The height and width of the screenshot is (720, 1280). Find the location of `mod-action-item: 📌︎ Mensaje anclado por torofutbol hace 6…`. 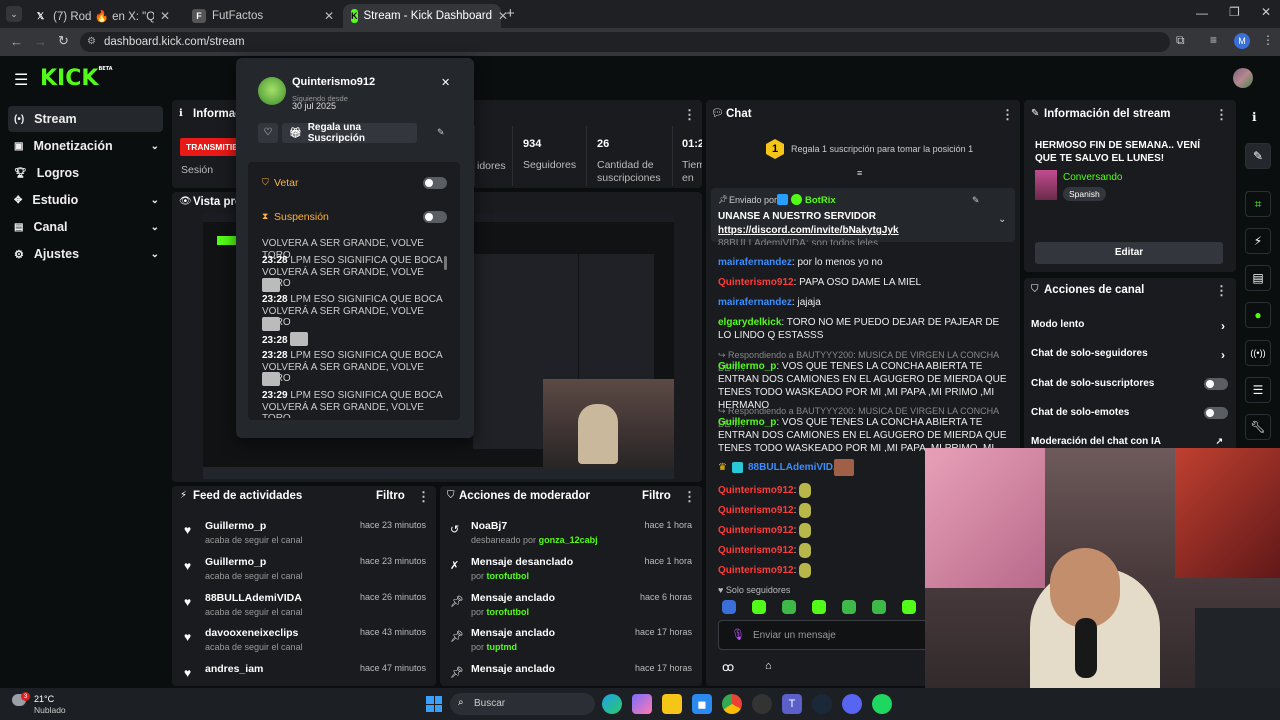

mod-action-item: 📌︎ Mensaje anclado por torofutbol hace 6… is located at coordinates (572, 607).